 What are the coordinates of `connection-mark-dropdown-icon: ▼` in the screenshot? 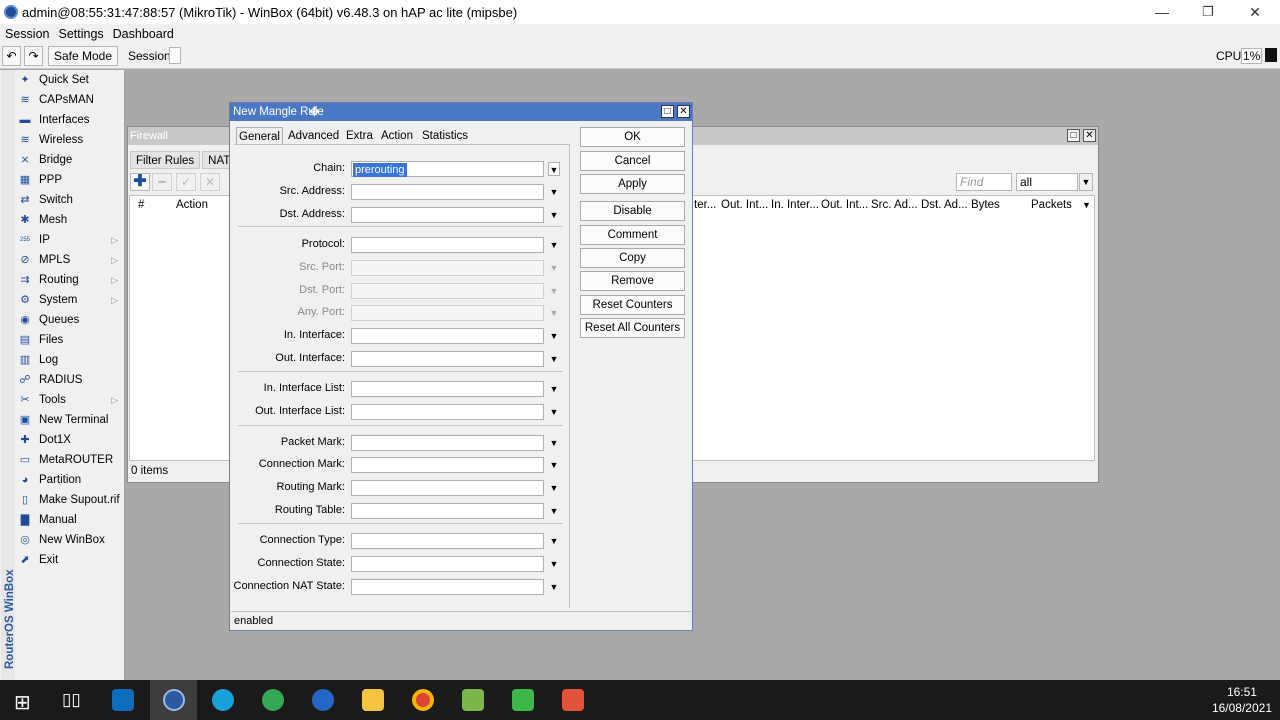 It's located at (554, 465).